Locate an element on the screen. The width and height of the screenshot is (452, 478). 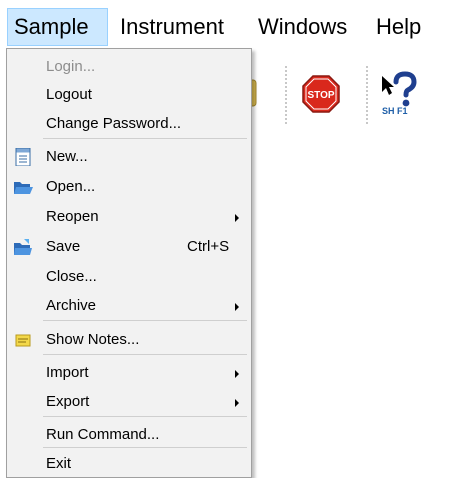
menu-help: Help is located at coordinates (398, 27).